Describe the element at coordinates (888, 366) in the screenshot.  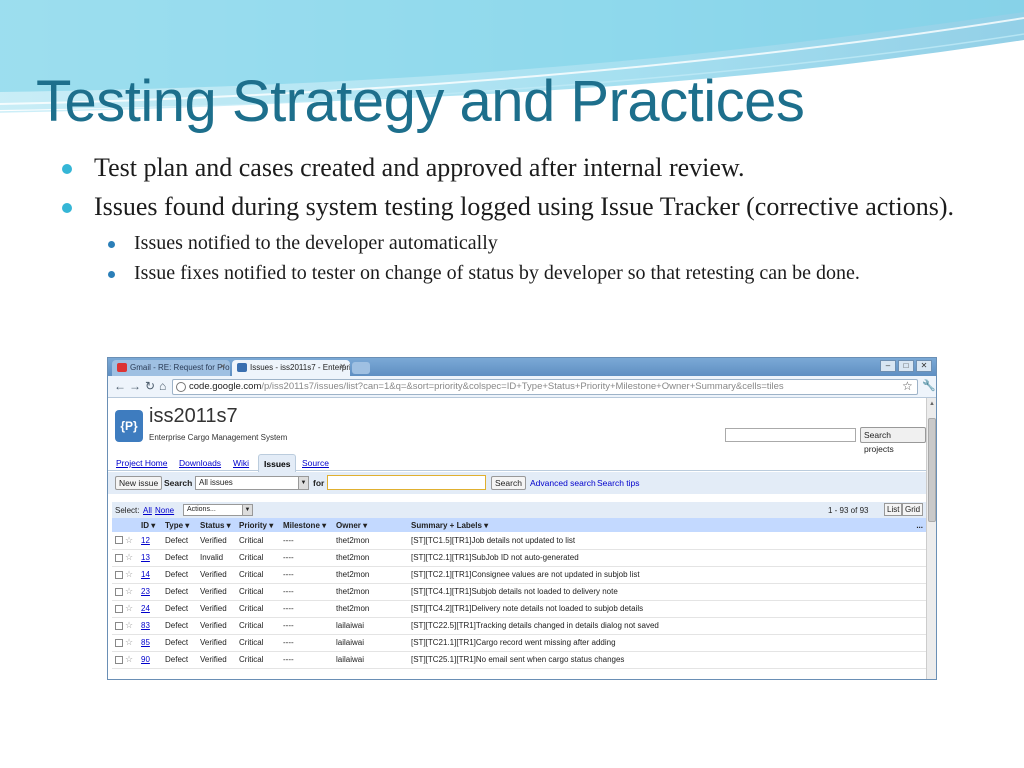
I see `minimize-button: –` at that location.